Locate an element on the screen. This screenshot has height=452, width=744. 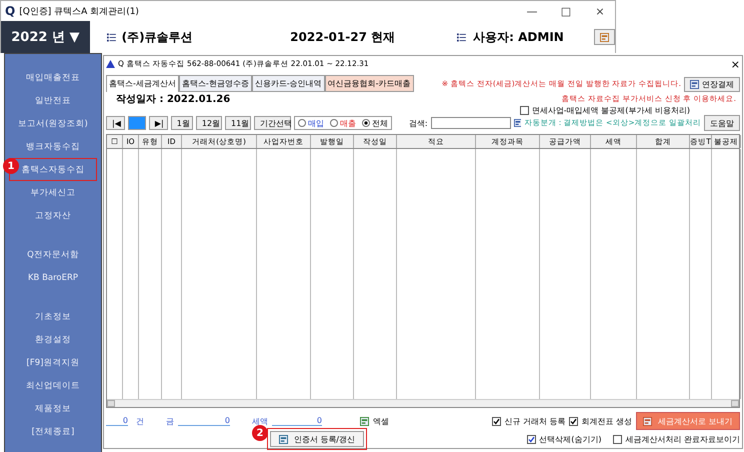
tab: 홈택스-세금계산서 is located at coordinates (142, 83).